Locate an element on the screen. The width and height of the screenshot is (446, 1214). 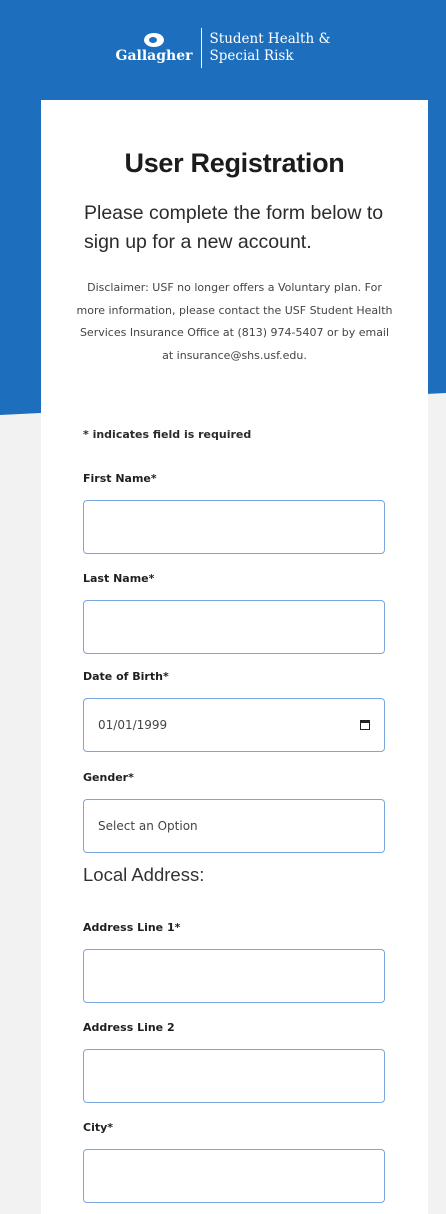
brand-logo: Gallagher Student Health & Special Risk is located at coordinates (223, 48).